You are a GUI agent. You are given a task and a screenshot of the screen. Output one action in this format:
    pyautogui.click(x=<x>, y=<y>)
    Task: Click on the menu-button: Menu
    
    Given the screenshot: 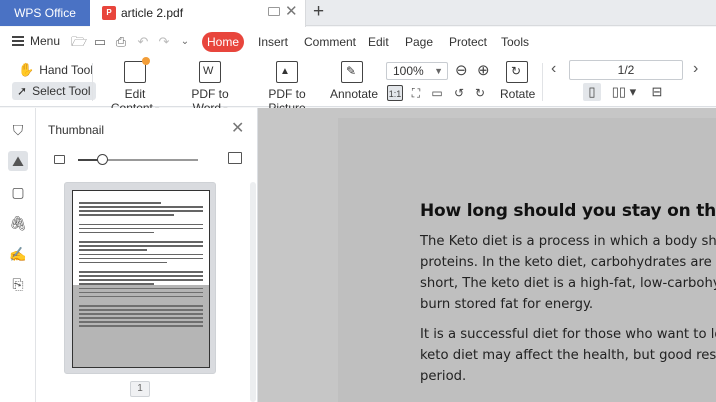 What is the action you would take?
    pyautogui.click(x=36, y=41)
    